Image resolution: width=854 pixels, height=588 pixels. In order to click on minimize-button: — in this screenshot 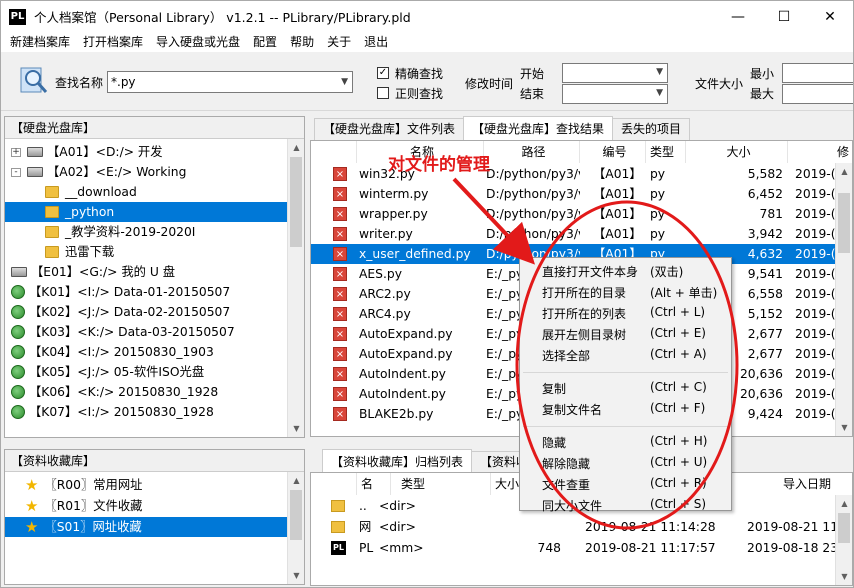, I will do `click(738, 16)`.